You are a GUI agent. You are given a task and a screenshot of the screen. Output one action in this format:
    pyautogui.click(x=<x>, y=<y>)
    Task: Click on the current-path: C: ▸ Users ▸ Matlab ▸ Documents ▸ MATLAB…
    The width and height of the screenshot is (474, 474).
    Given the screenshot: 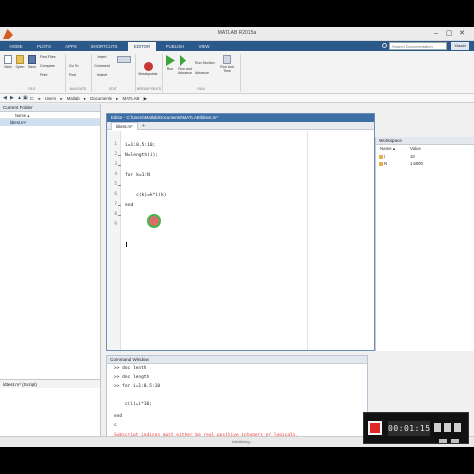 What is the action you would take?
    pyautogui.click(x=90, y=99)
    